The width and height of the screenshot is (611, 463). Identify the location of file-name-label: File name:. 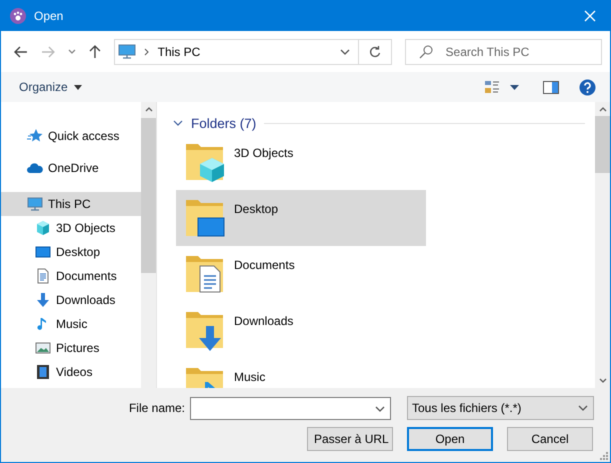
(156, 408).